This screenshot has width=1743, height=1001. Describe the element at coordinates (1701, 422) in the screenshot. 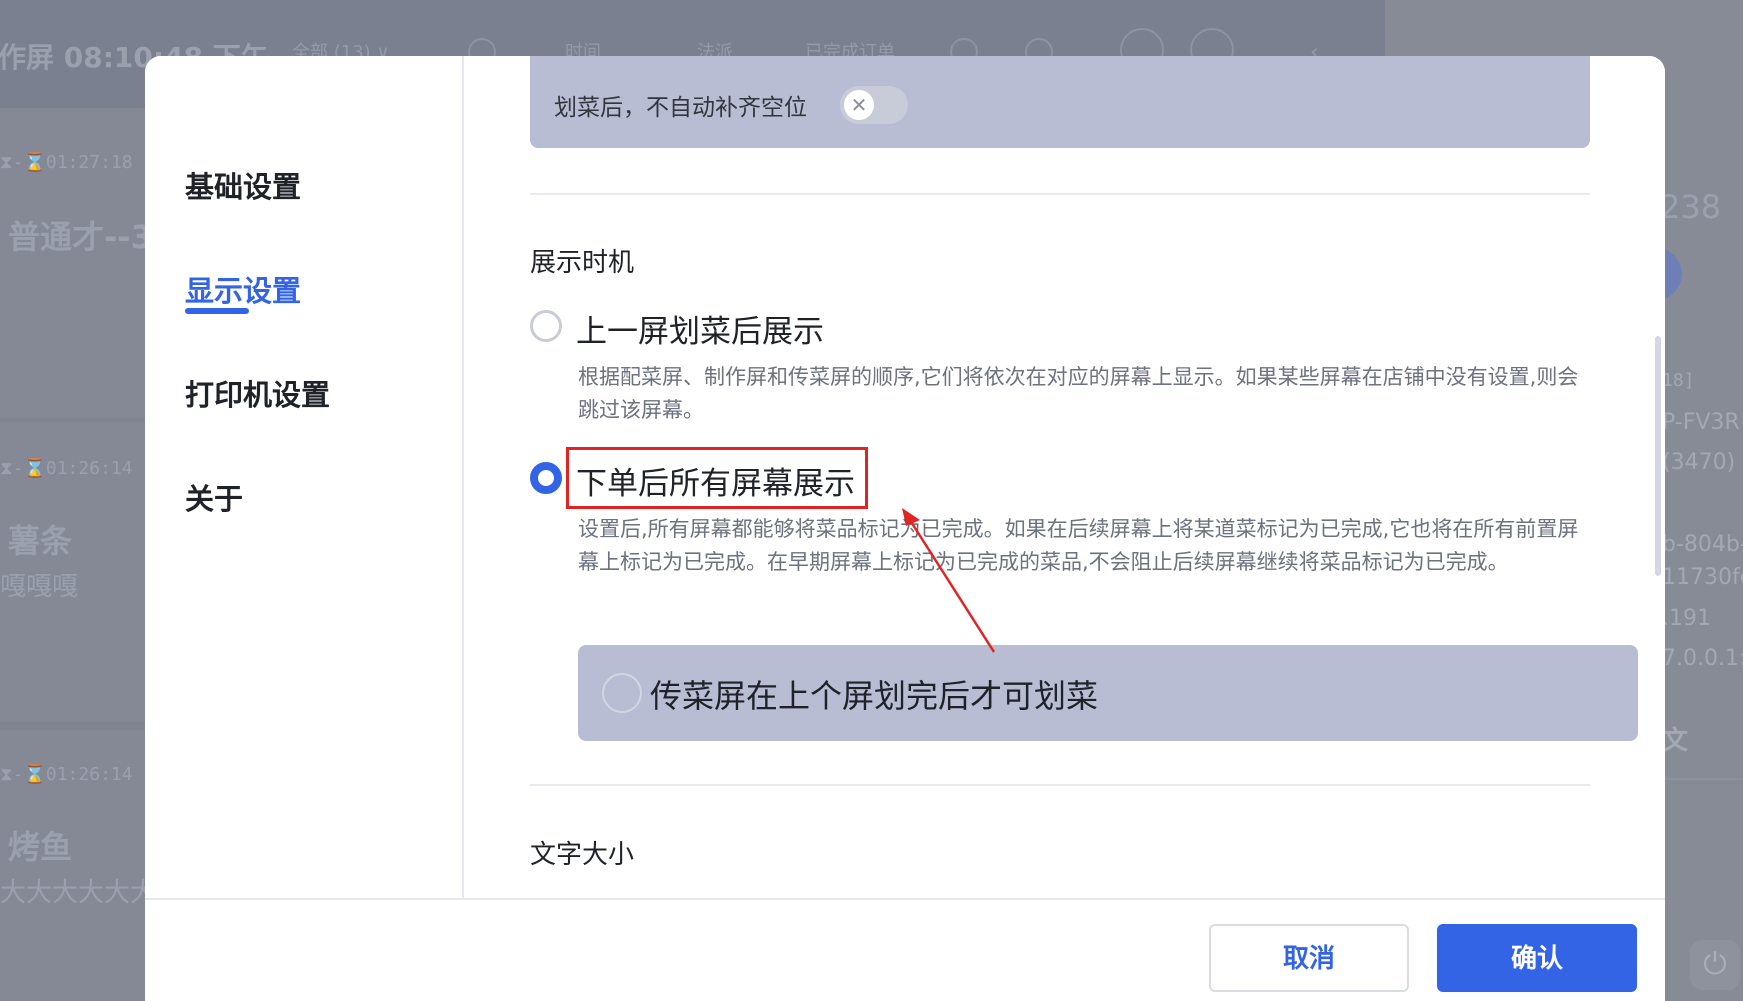

I see `background-info-line: P-FV3R` at that location.